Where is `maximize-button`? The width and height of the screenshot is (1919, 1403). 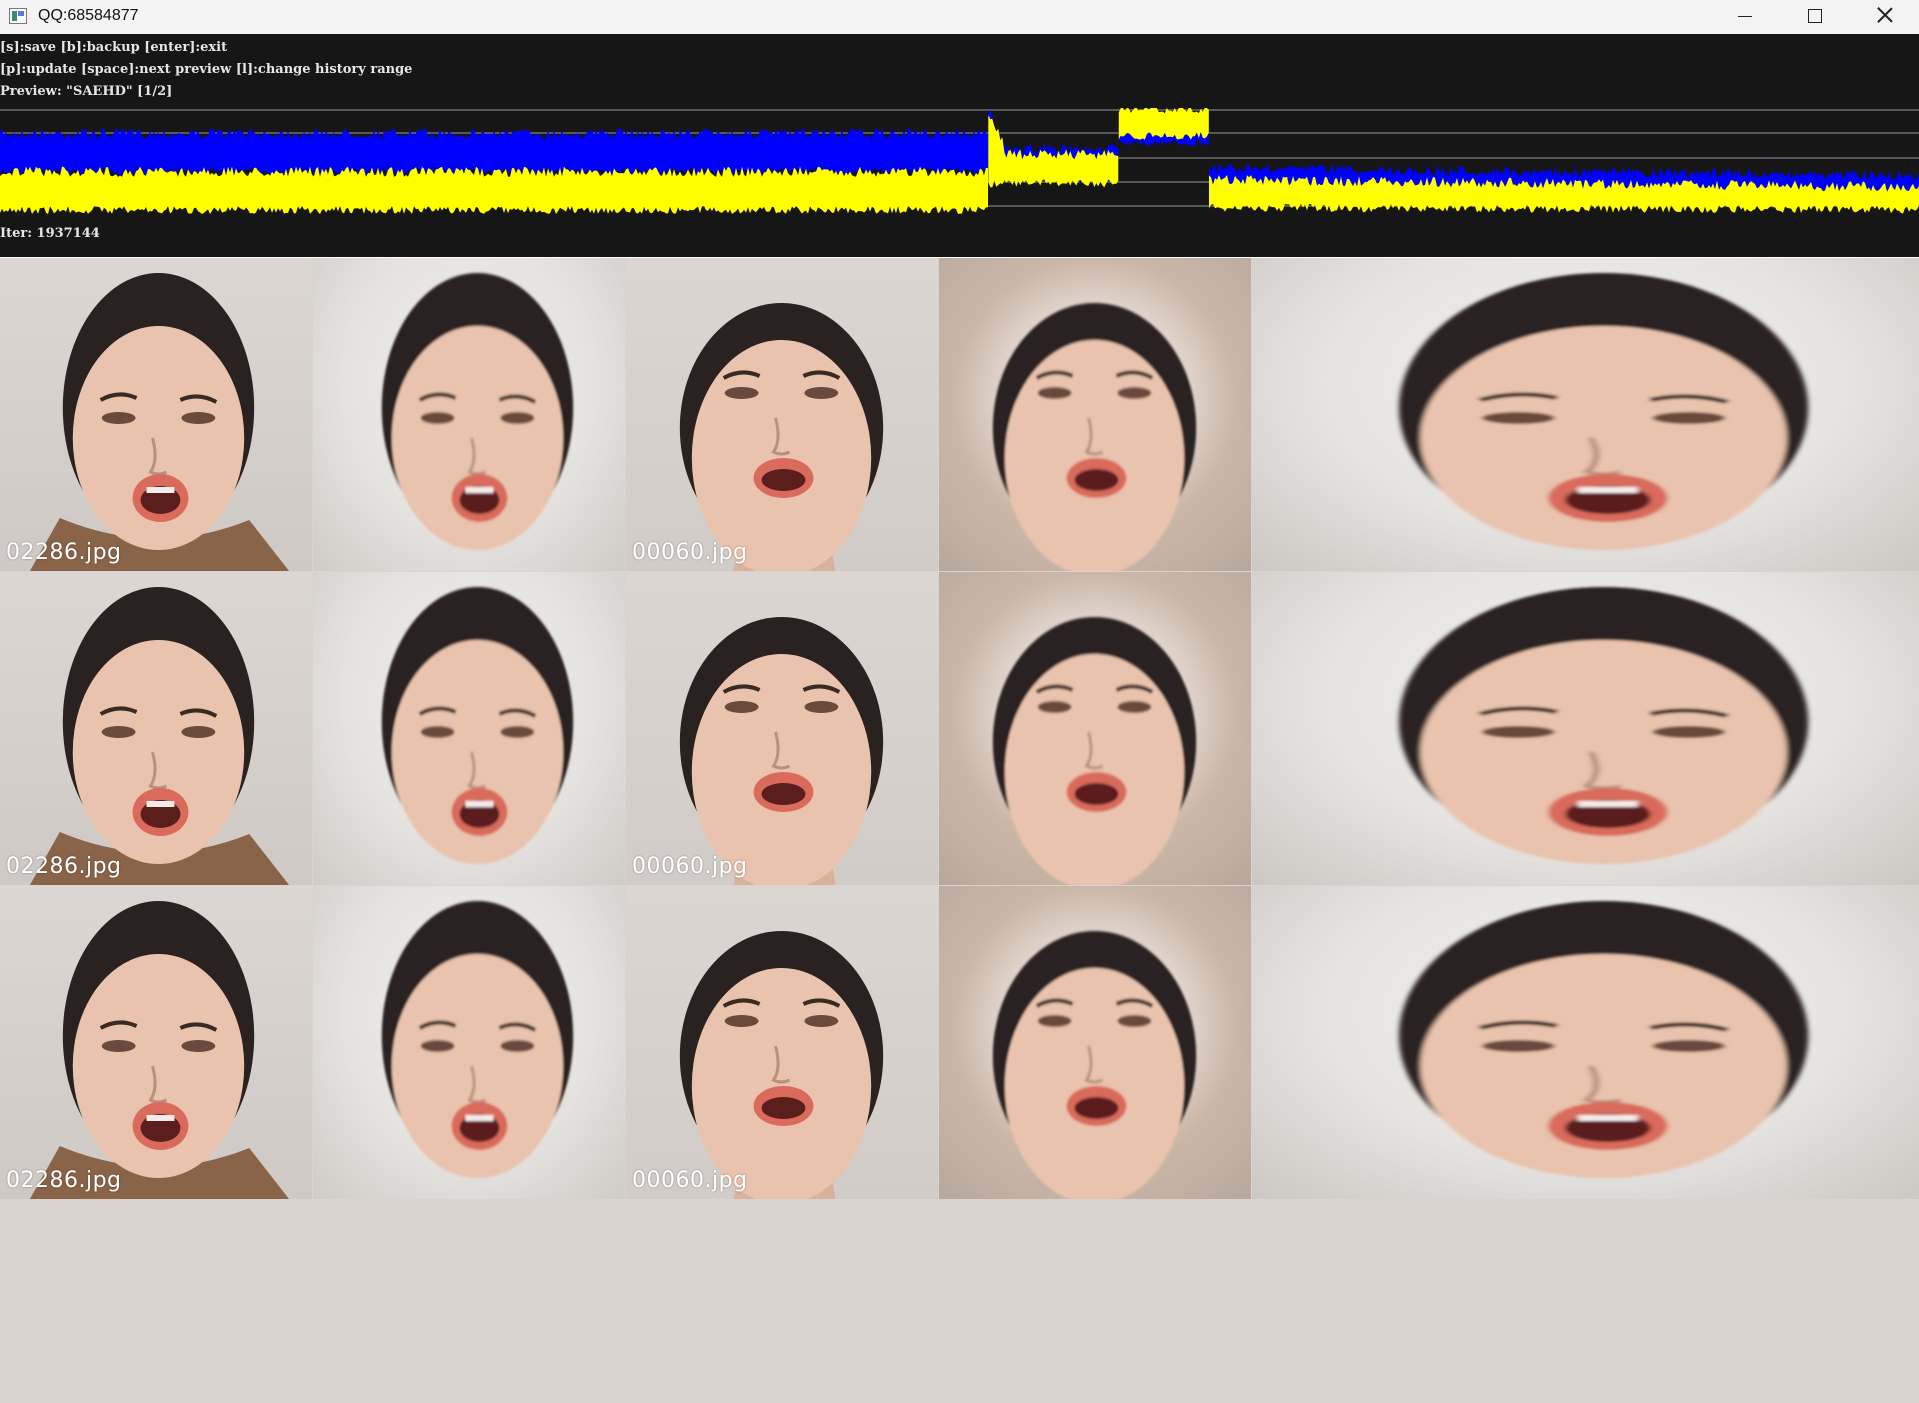
maximize-button is located at coordinates (1815, 17).